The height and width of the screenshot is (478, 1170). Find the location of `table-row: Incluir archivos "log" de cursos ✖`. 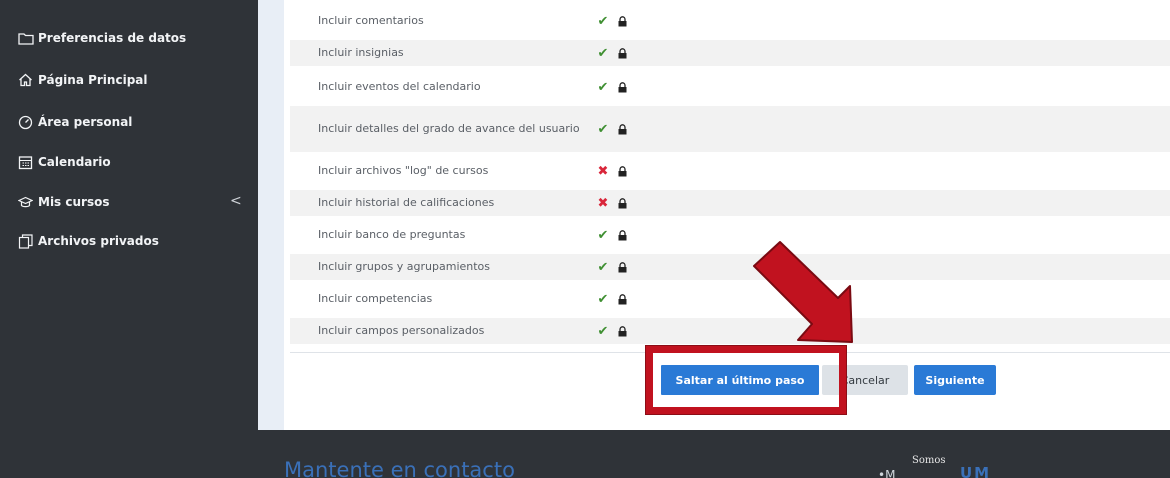

table-row: Incluir archivos "log" de cursos ✖ is located at coordinates (730, 171).